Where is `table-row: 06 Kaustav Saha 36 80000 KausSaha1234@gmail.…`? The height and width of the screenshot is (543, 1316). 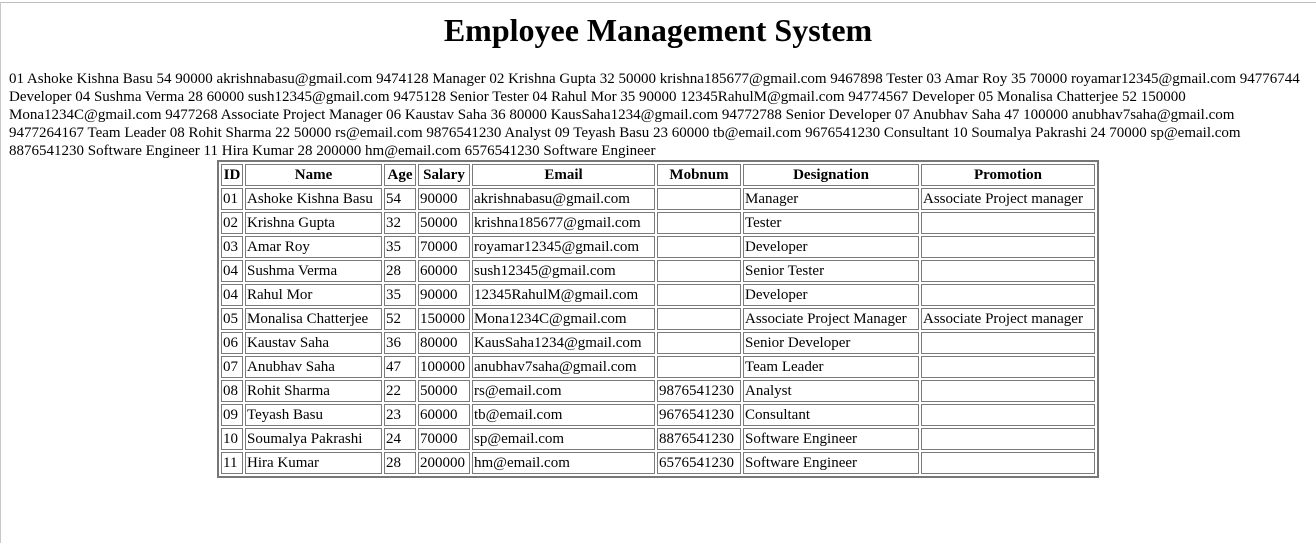
table-row: 06 Kaustav Saha 36 80000 KausSaha1234@gmail.… is located at coordinates (658, 343).